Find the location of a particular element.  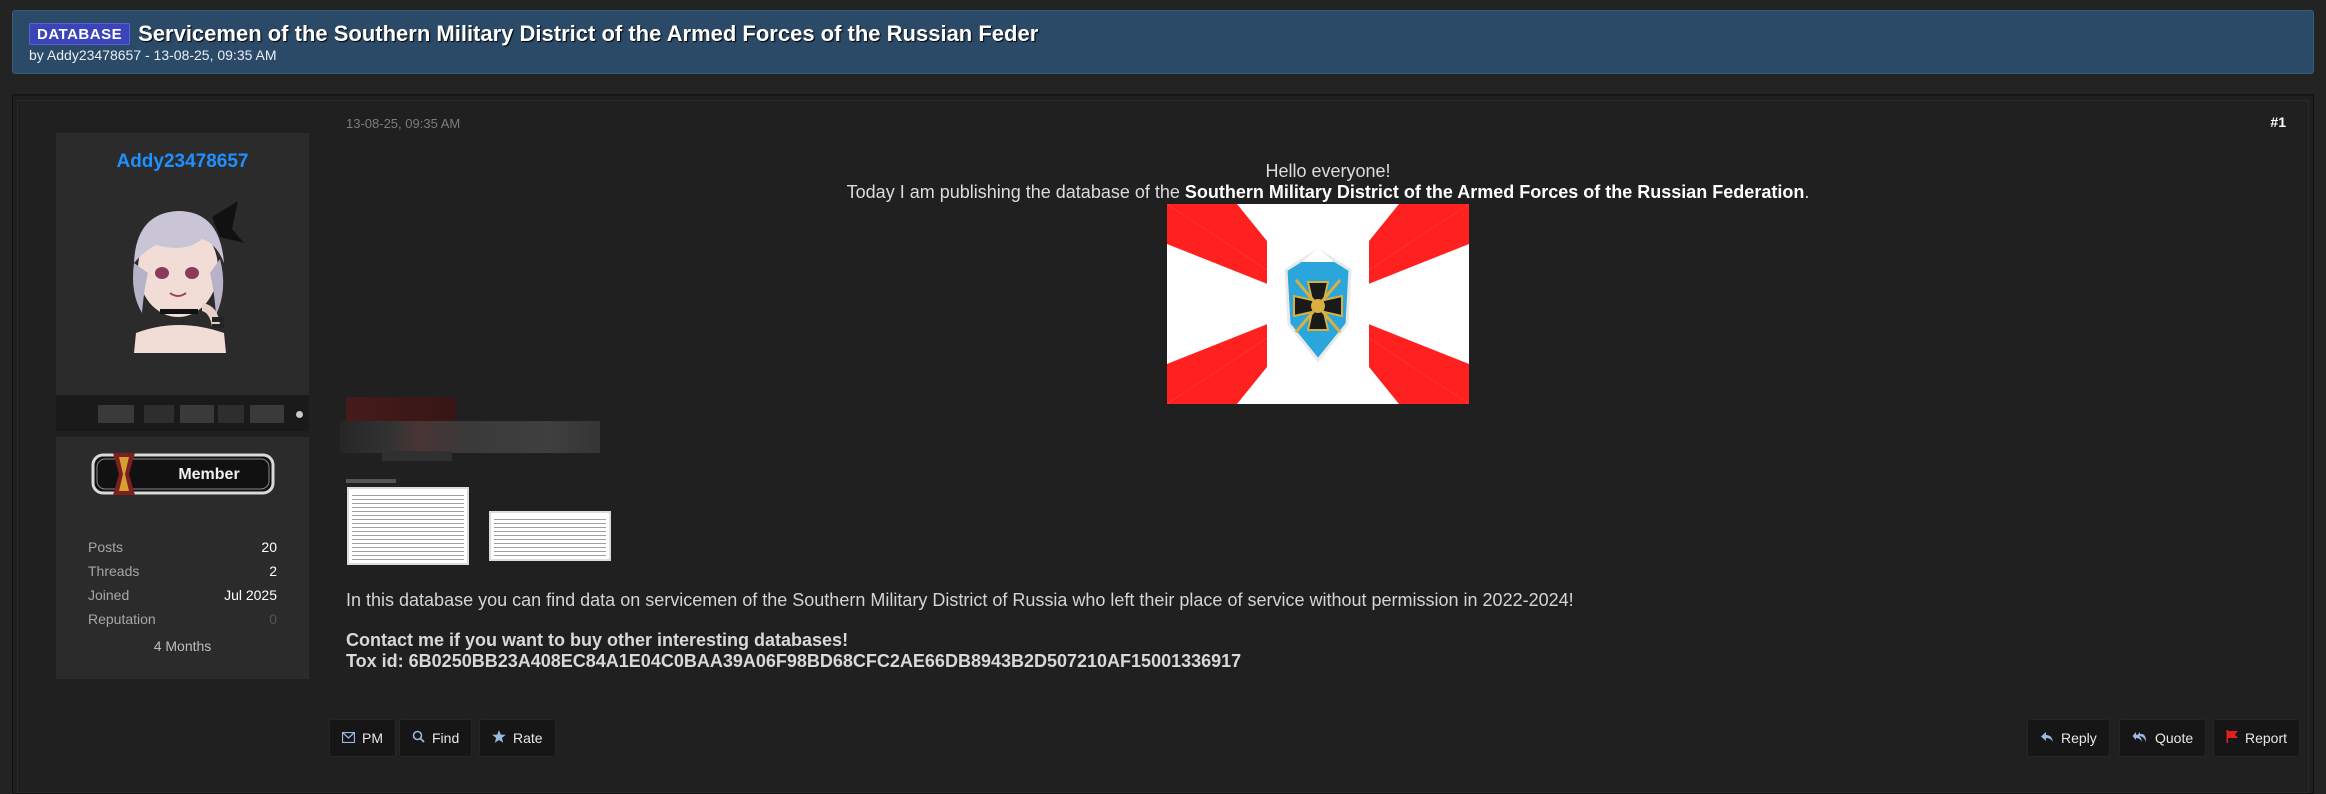

reply-button: Reply is located at coordinates (2068, 738).